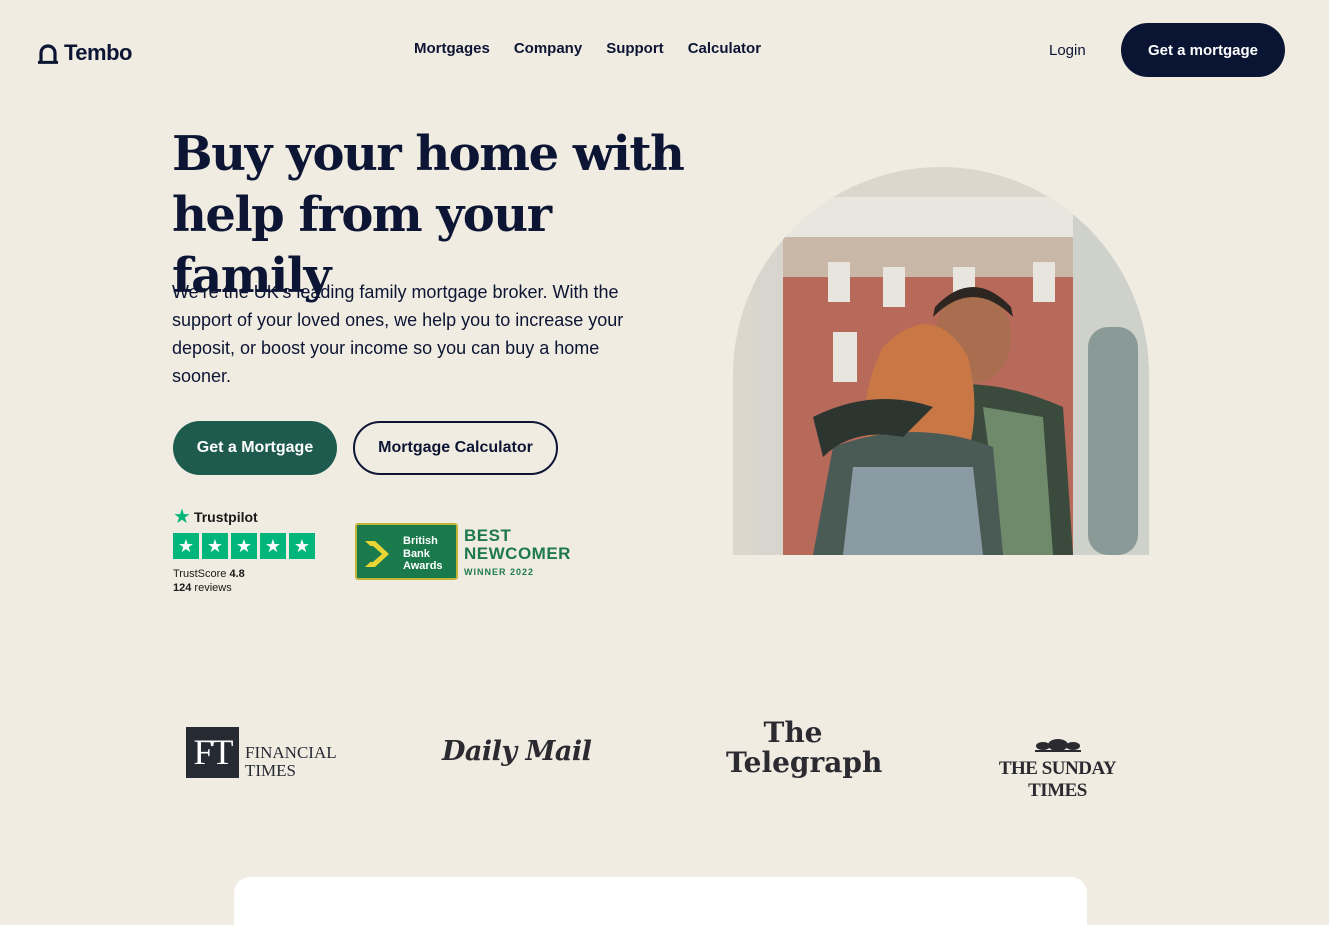 This screenshot has height=925, width=1329. What do you see at coordinates (499, 571) in the screenshot?
I see `award-subtitle: WINNER 2022` at bounding box center [499, 571].